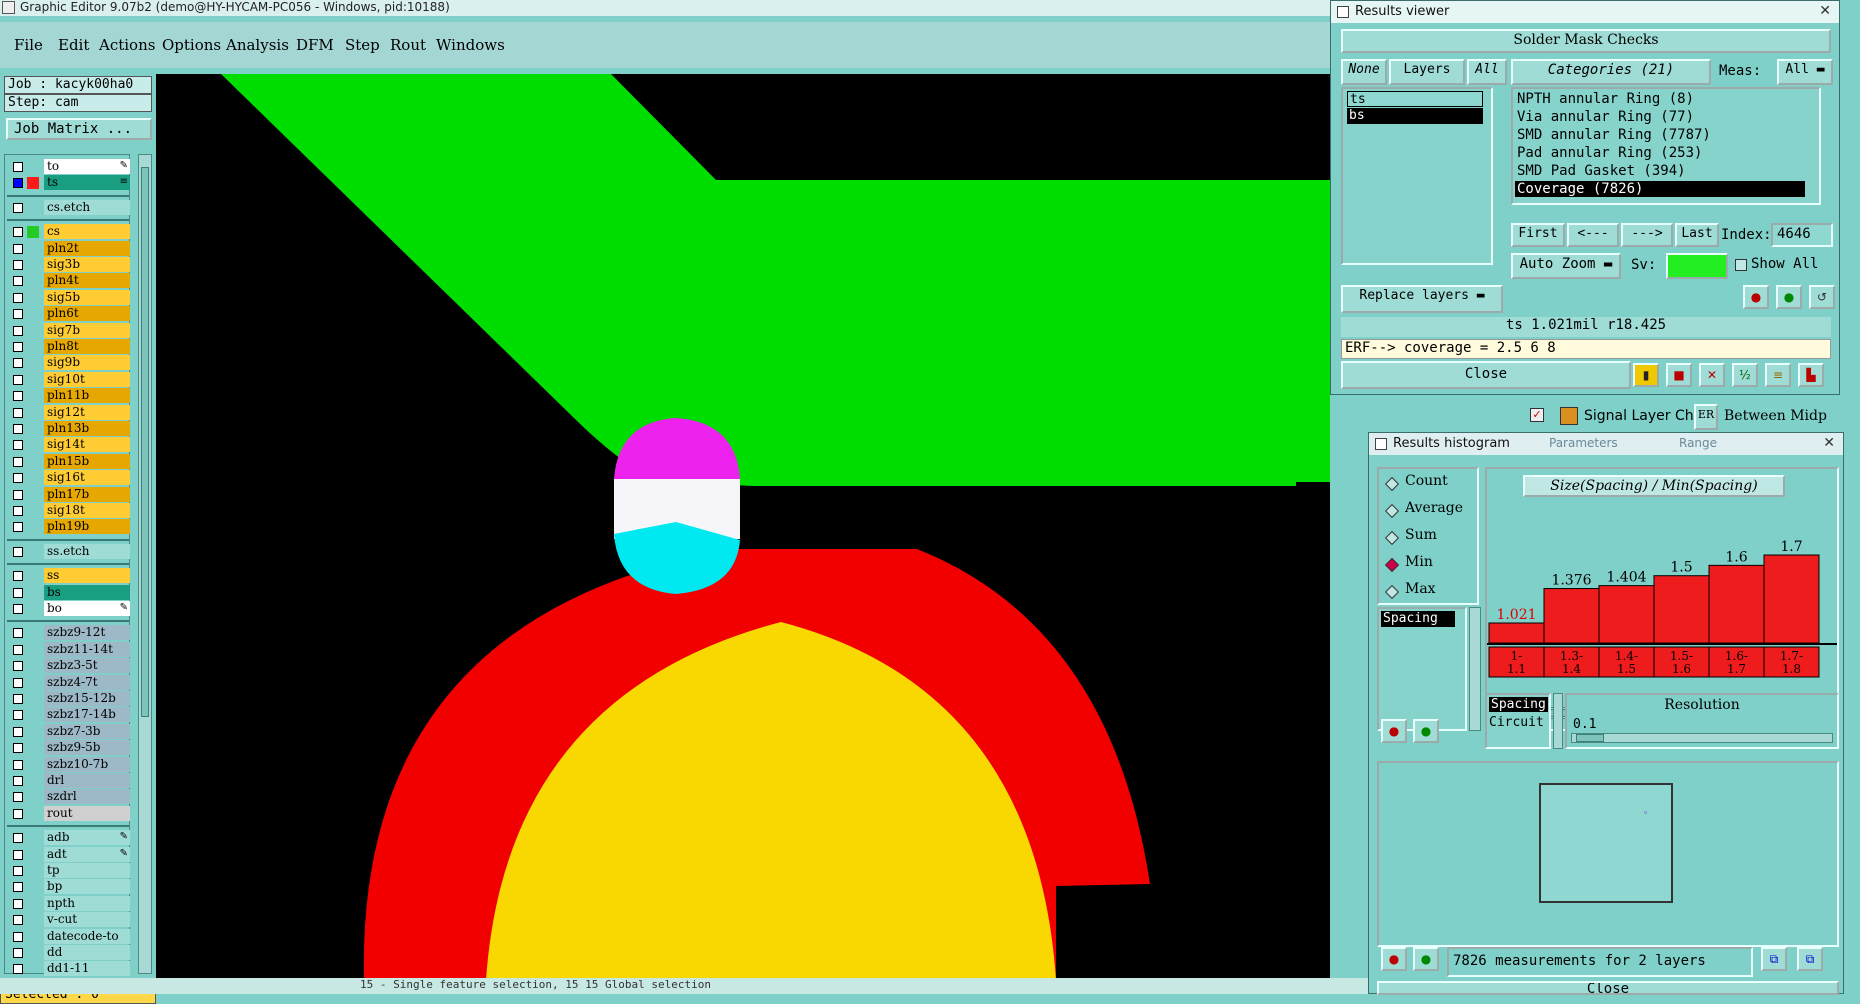 The width and height of the screenshot is (1860, 1004). Describe the element at coordinates (1697, 266) in the screenshot. I see `sv-color-dropdown` at that location.